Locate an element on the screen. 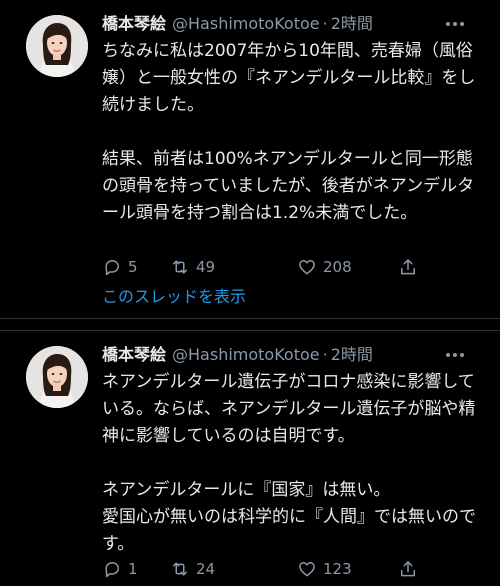 The image size is (500, 586). divider is located at coordinates (250, 324).